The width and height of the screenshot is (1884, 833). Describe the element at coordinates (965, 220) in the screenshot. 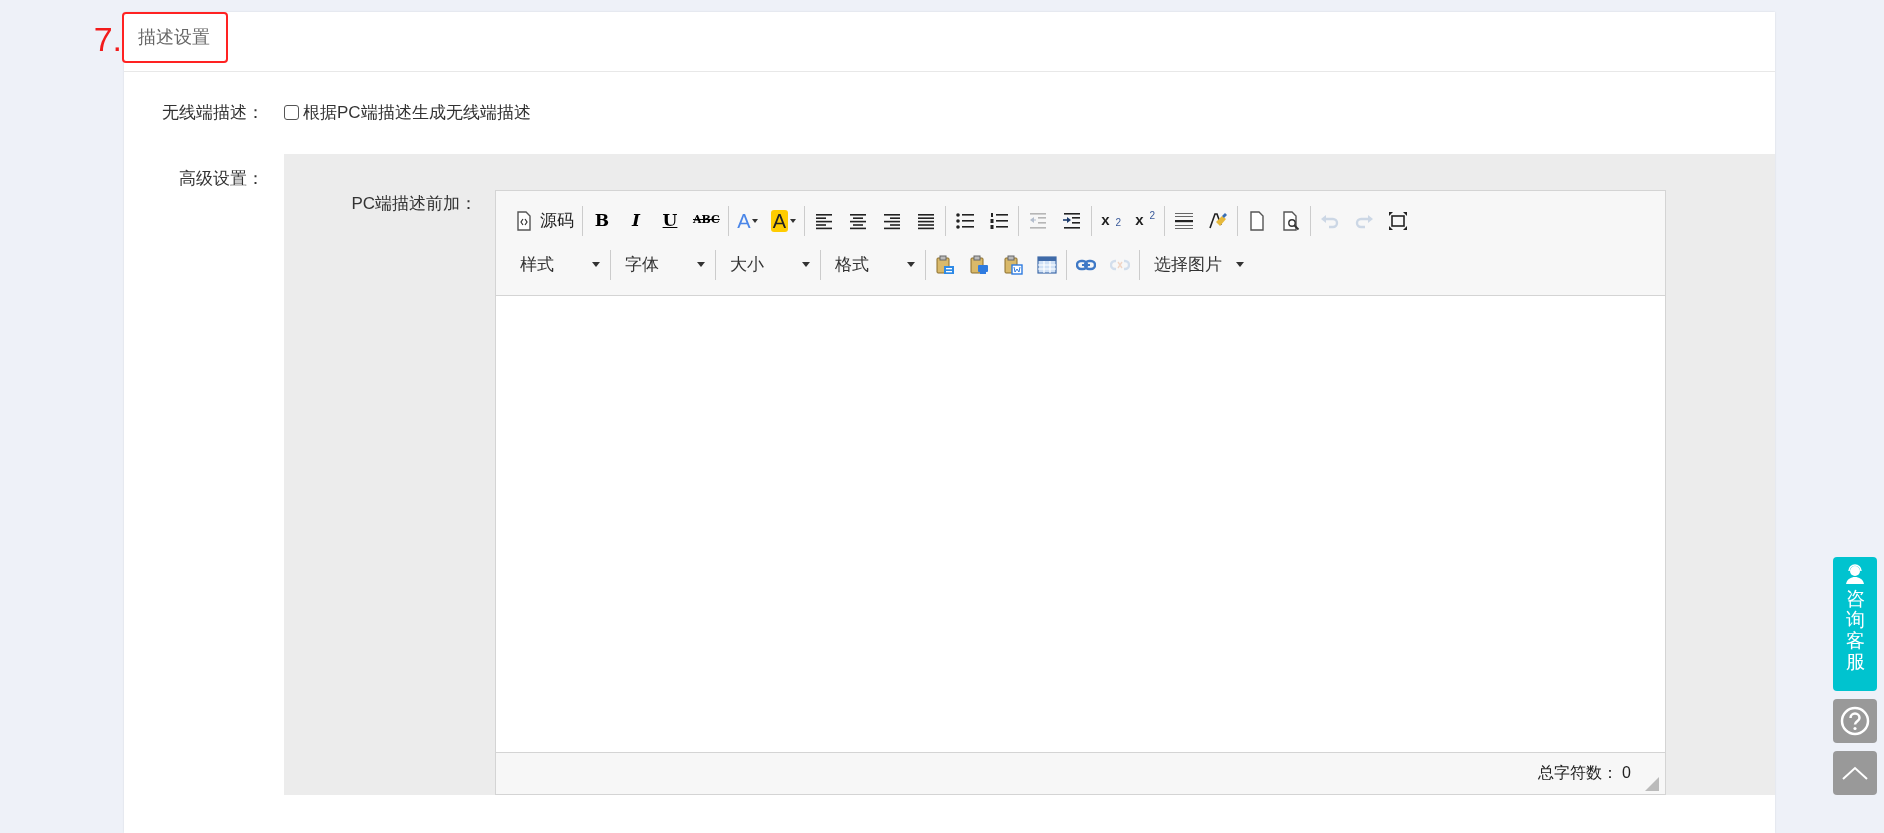

I see `bullet-list-icon` at that location.